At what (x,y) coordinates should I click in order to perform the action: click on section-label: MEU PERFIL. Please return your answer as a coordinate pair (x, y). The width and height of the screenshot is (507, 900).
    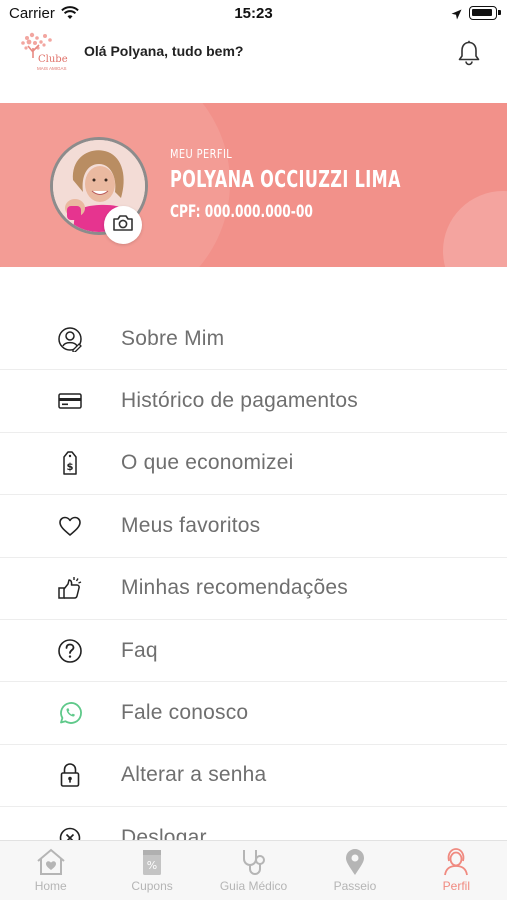
    Looking at the image, I should click on (201, 154).